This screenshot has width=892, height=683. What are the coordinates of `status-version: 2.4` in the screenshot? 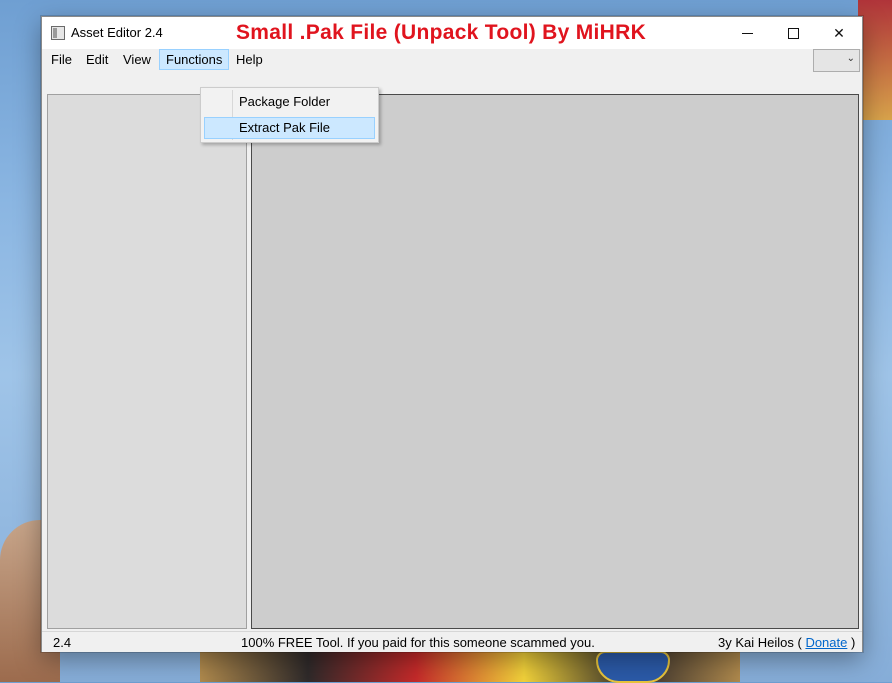 It's located at (62, 642).